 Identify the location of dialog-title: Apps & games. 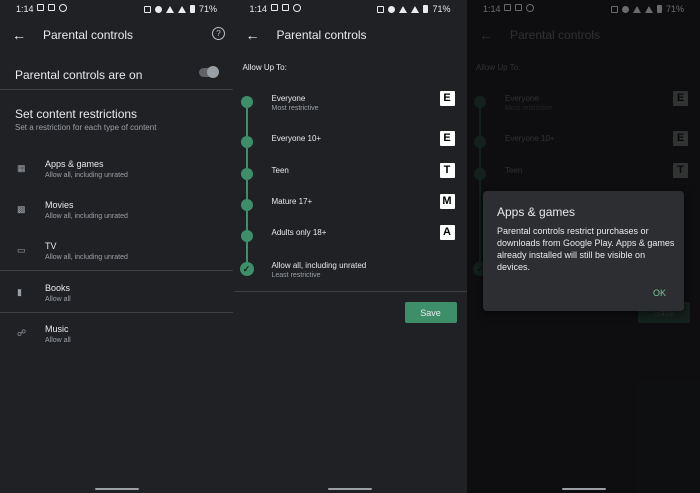
(536, 212).